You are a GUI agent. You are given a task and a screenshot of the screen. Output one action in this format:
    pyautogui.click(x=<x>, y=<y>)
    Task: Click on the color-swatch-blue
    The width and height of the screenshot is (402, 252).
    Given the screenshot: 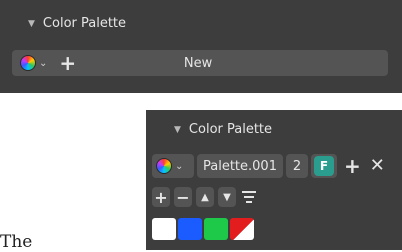 What is the action you would take?
    pyautogui.click(x=190, y=229)
    